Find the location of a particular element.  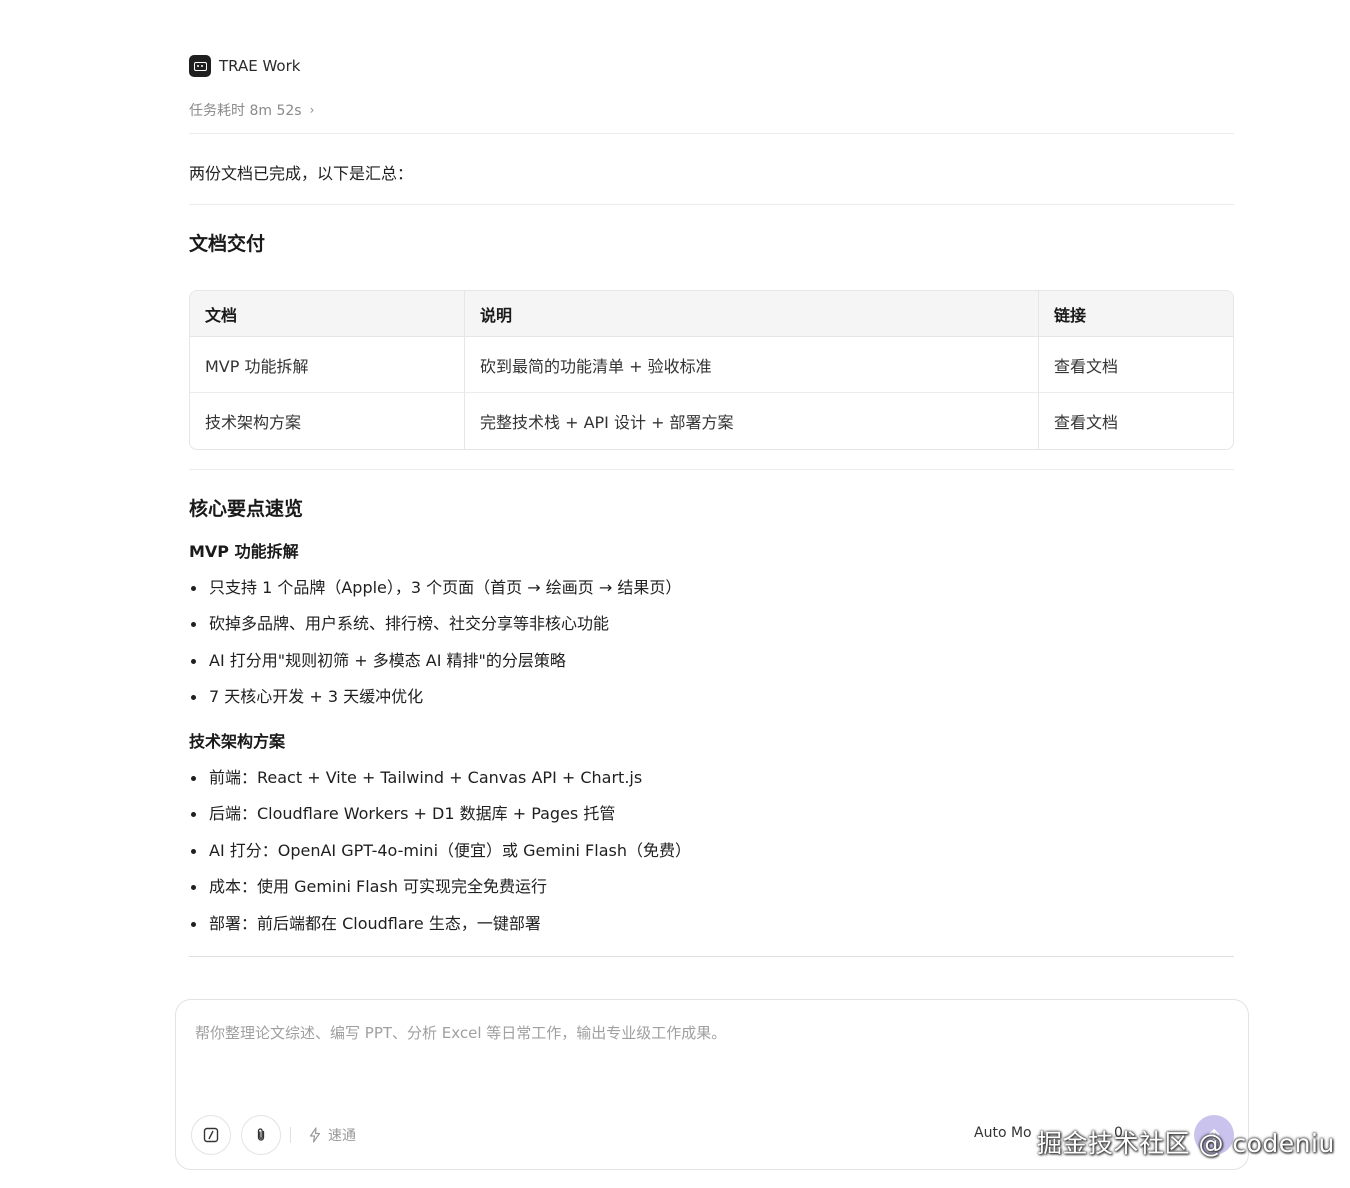

table-row: 技术架构方案 完整技术栈 + API 设计 + 部署方案 查看文档 is located at coordinates (711, 421).